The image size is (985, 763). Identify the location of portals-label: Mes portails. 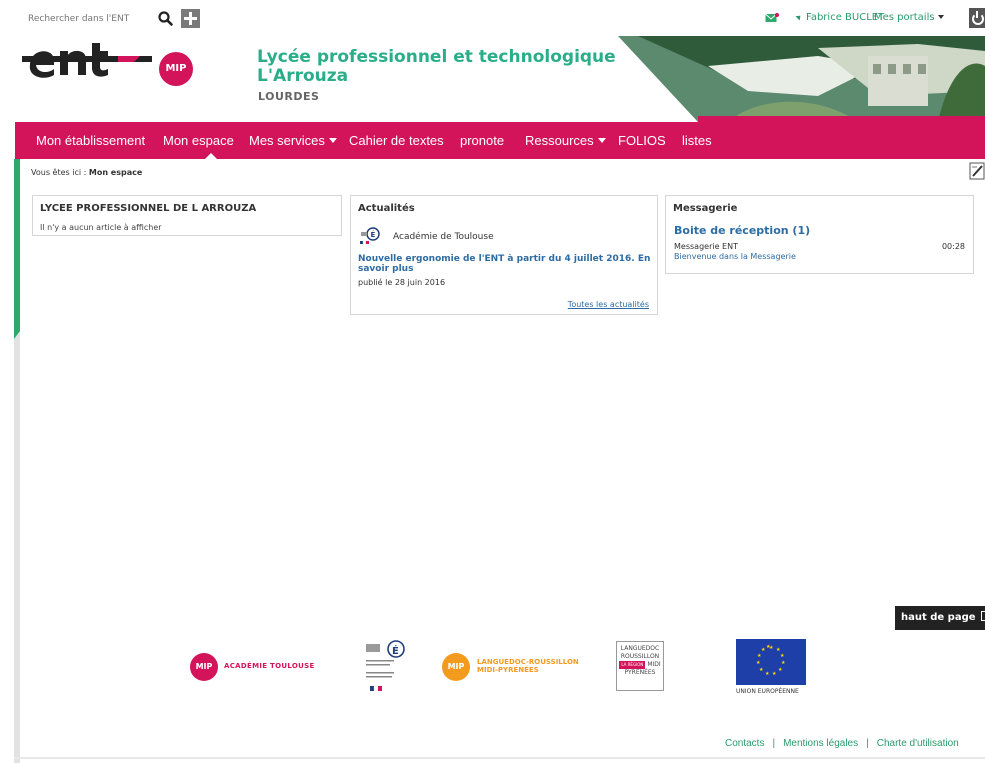
(904, 17).